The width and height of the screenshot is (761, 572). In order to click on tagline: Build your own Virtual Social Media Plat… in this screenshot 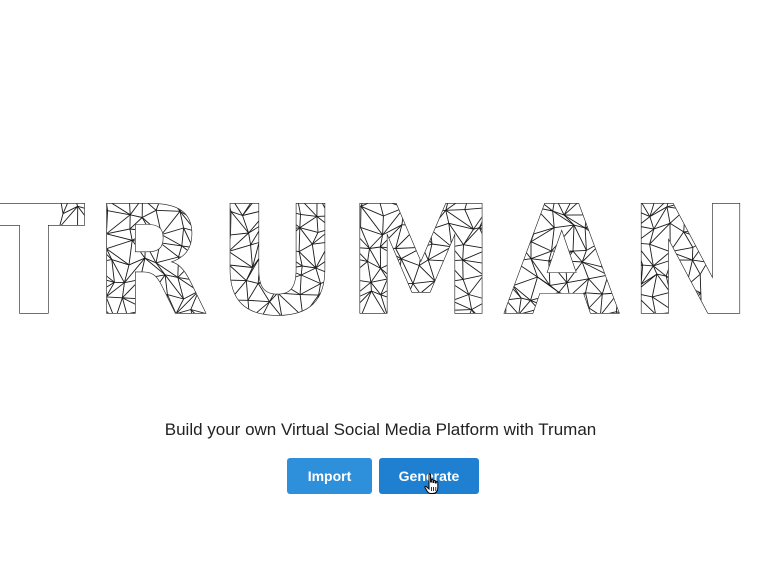, I will do `click(380, 429)`.